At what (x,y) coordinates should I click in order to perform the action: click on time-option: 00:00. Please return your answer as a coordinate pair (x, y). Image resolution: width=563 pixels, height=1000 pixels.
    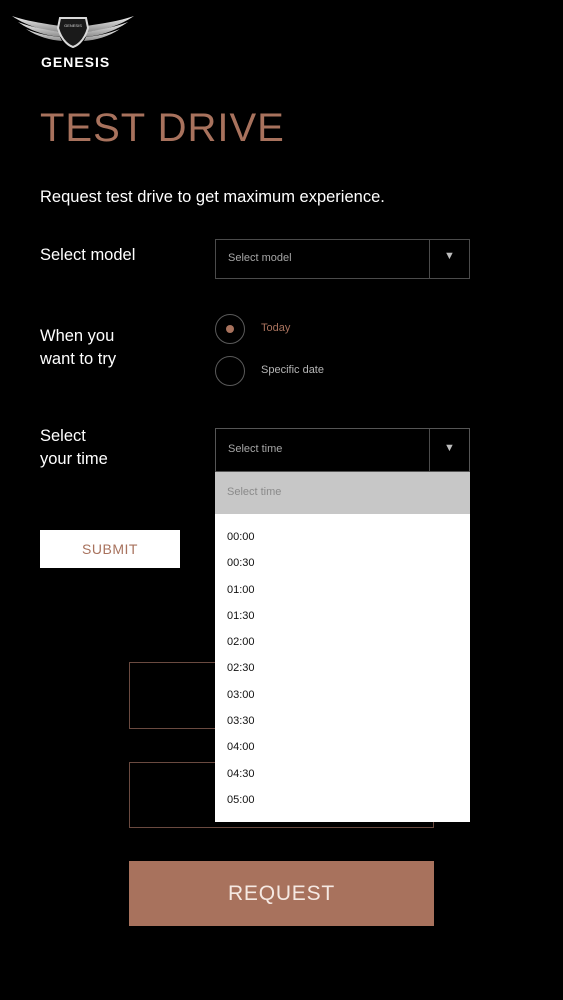
    Looking at the image, I should click on (342, 537).